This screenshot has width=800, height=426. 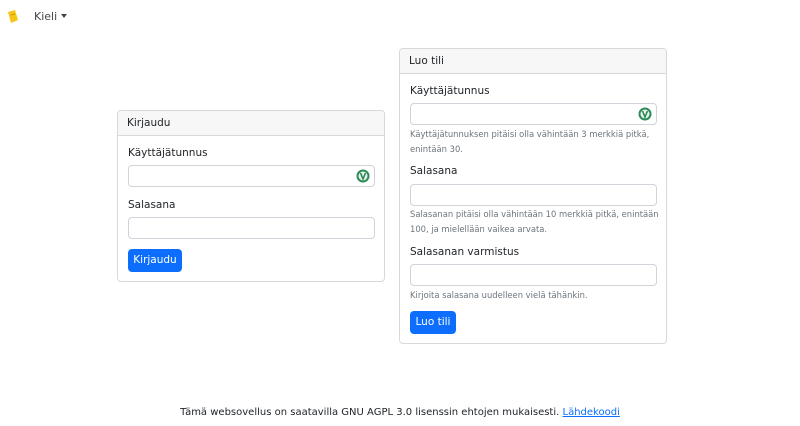 I want to click on register-password-label: Salasana, so click(x=434, y=171).